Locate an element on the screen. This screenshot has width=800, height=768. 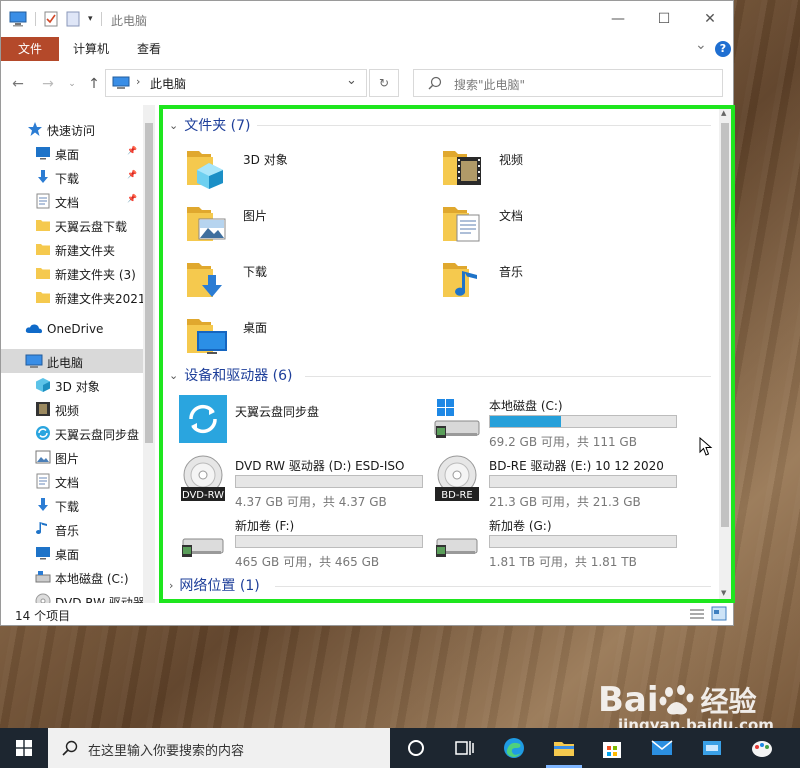
tab-file: 文件 is located at coordinates (30, 49).